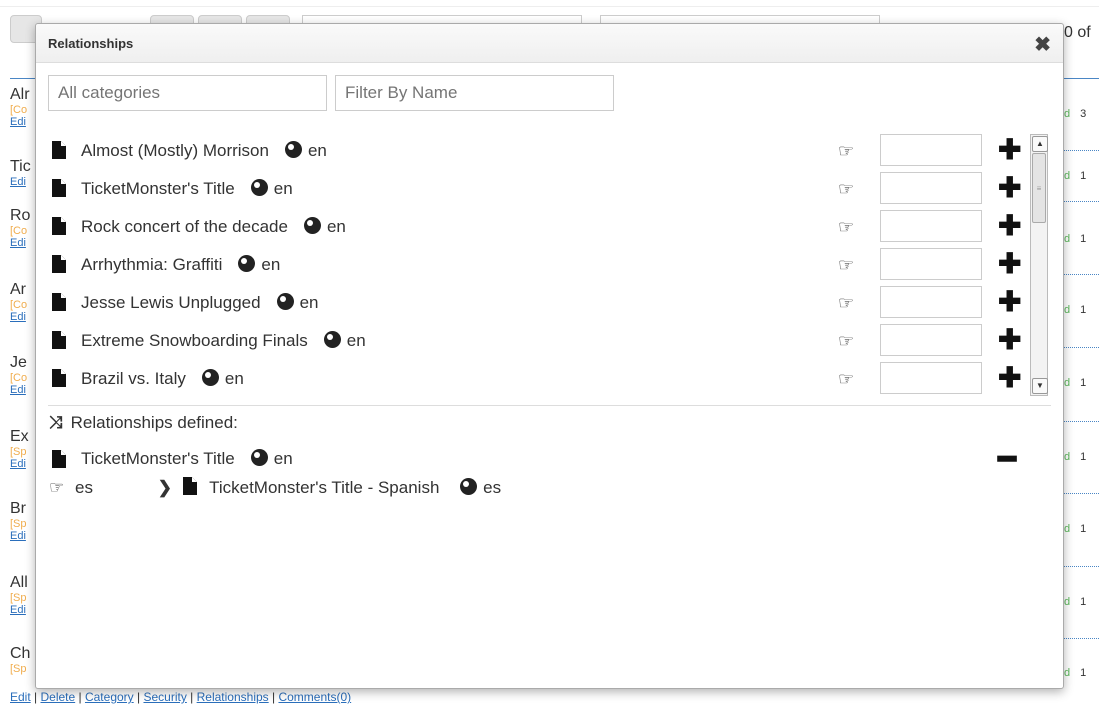 The image size is (1099, 706). I want to click on delete-link: Delete, so click(57, 697).